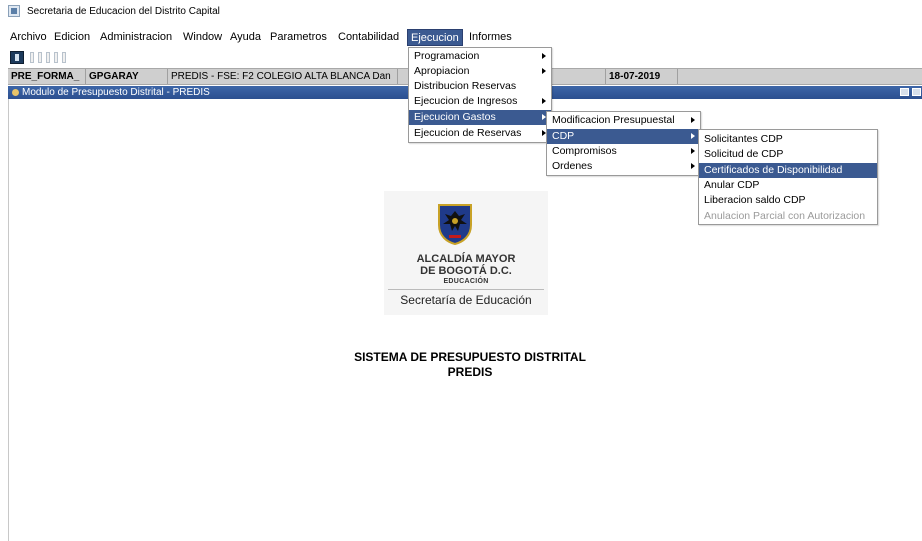 This screenshot has height=541, width=922. I want to click on menu-item-ejecucion-gastos: Ejecucion Gastos, so click(480, 117).